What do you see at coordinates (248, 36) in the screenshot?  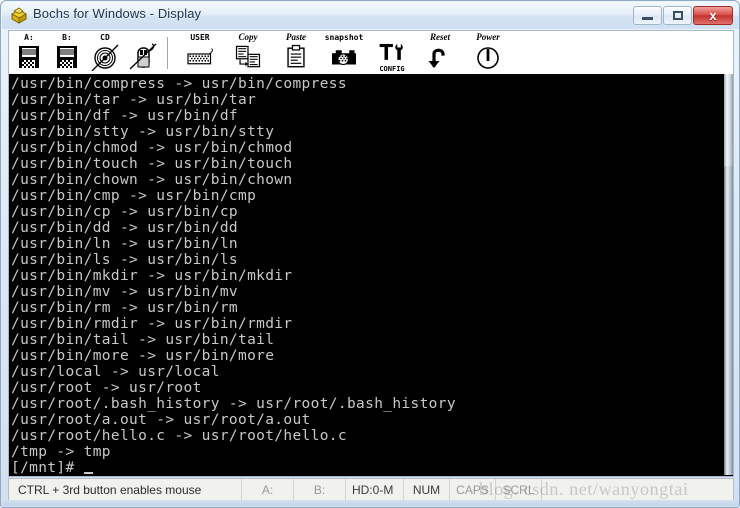 I see `copy-label: Copy` at bounding box center [248, 36].